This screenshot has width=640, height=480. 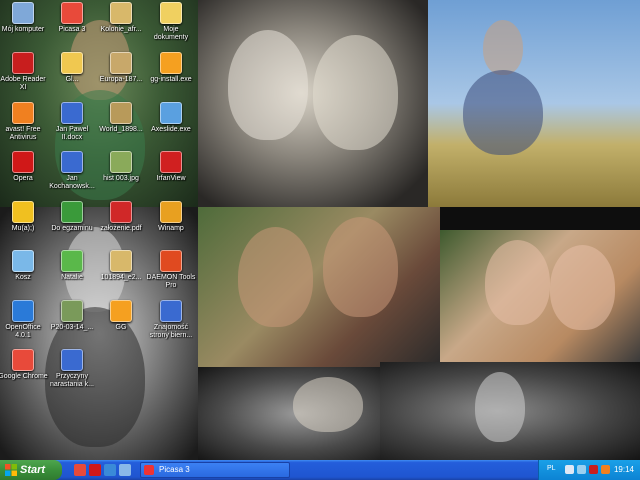 What do you see at coordinates (174, 469) in the screenshot?
I see `taskbar-button-label: Picasa 3` at bounding box center [174, 469].